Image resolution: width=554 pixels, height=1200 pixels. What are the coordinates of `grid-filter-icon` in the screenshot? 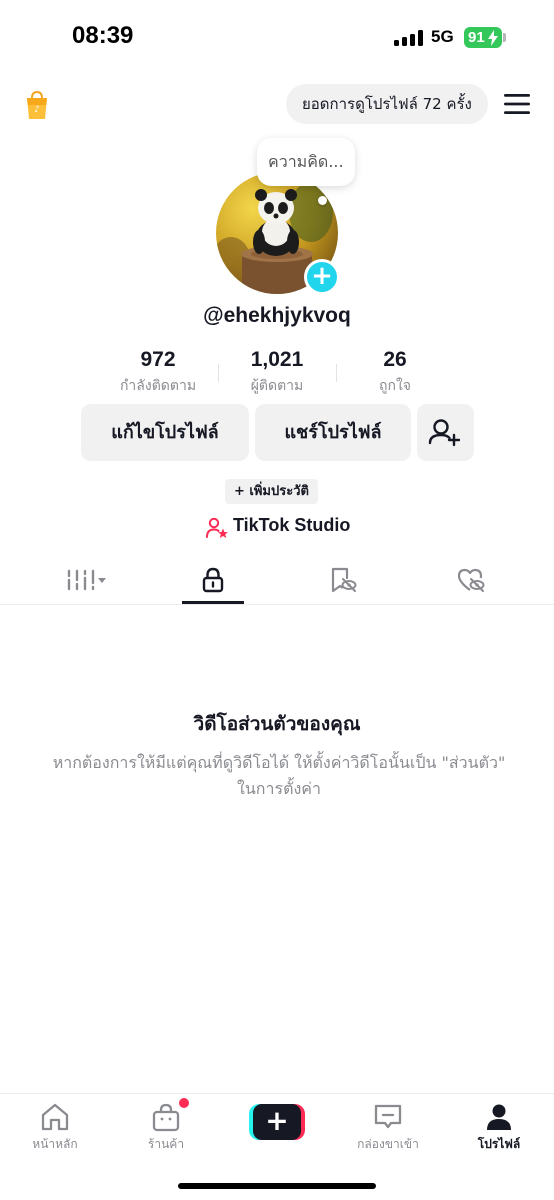 It's located at (86, 580).